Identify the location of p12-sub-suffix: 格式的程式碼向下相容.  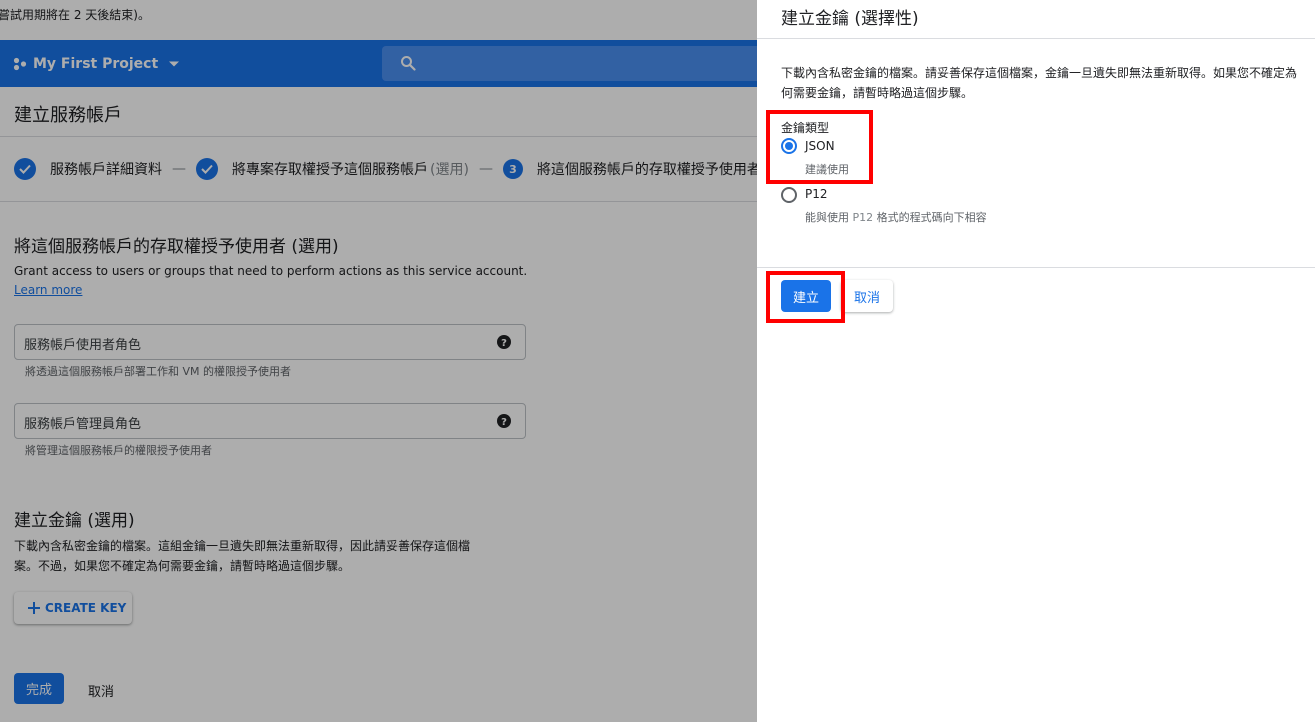
(930, 217).